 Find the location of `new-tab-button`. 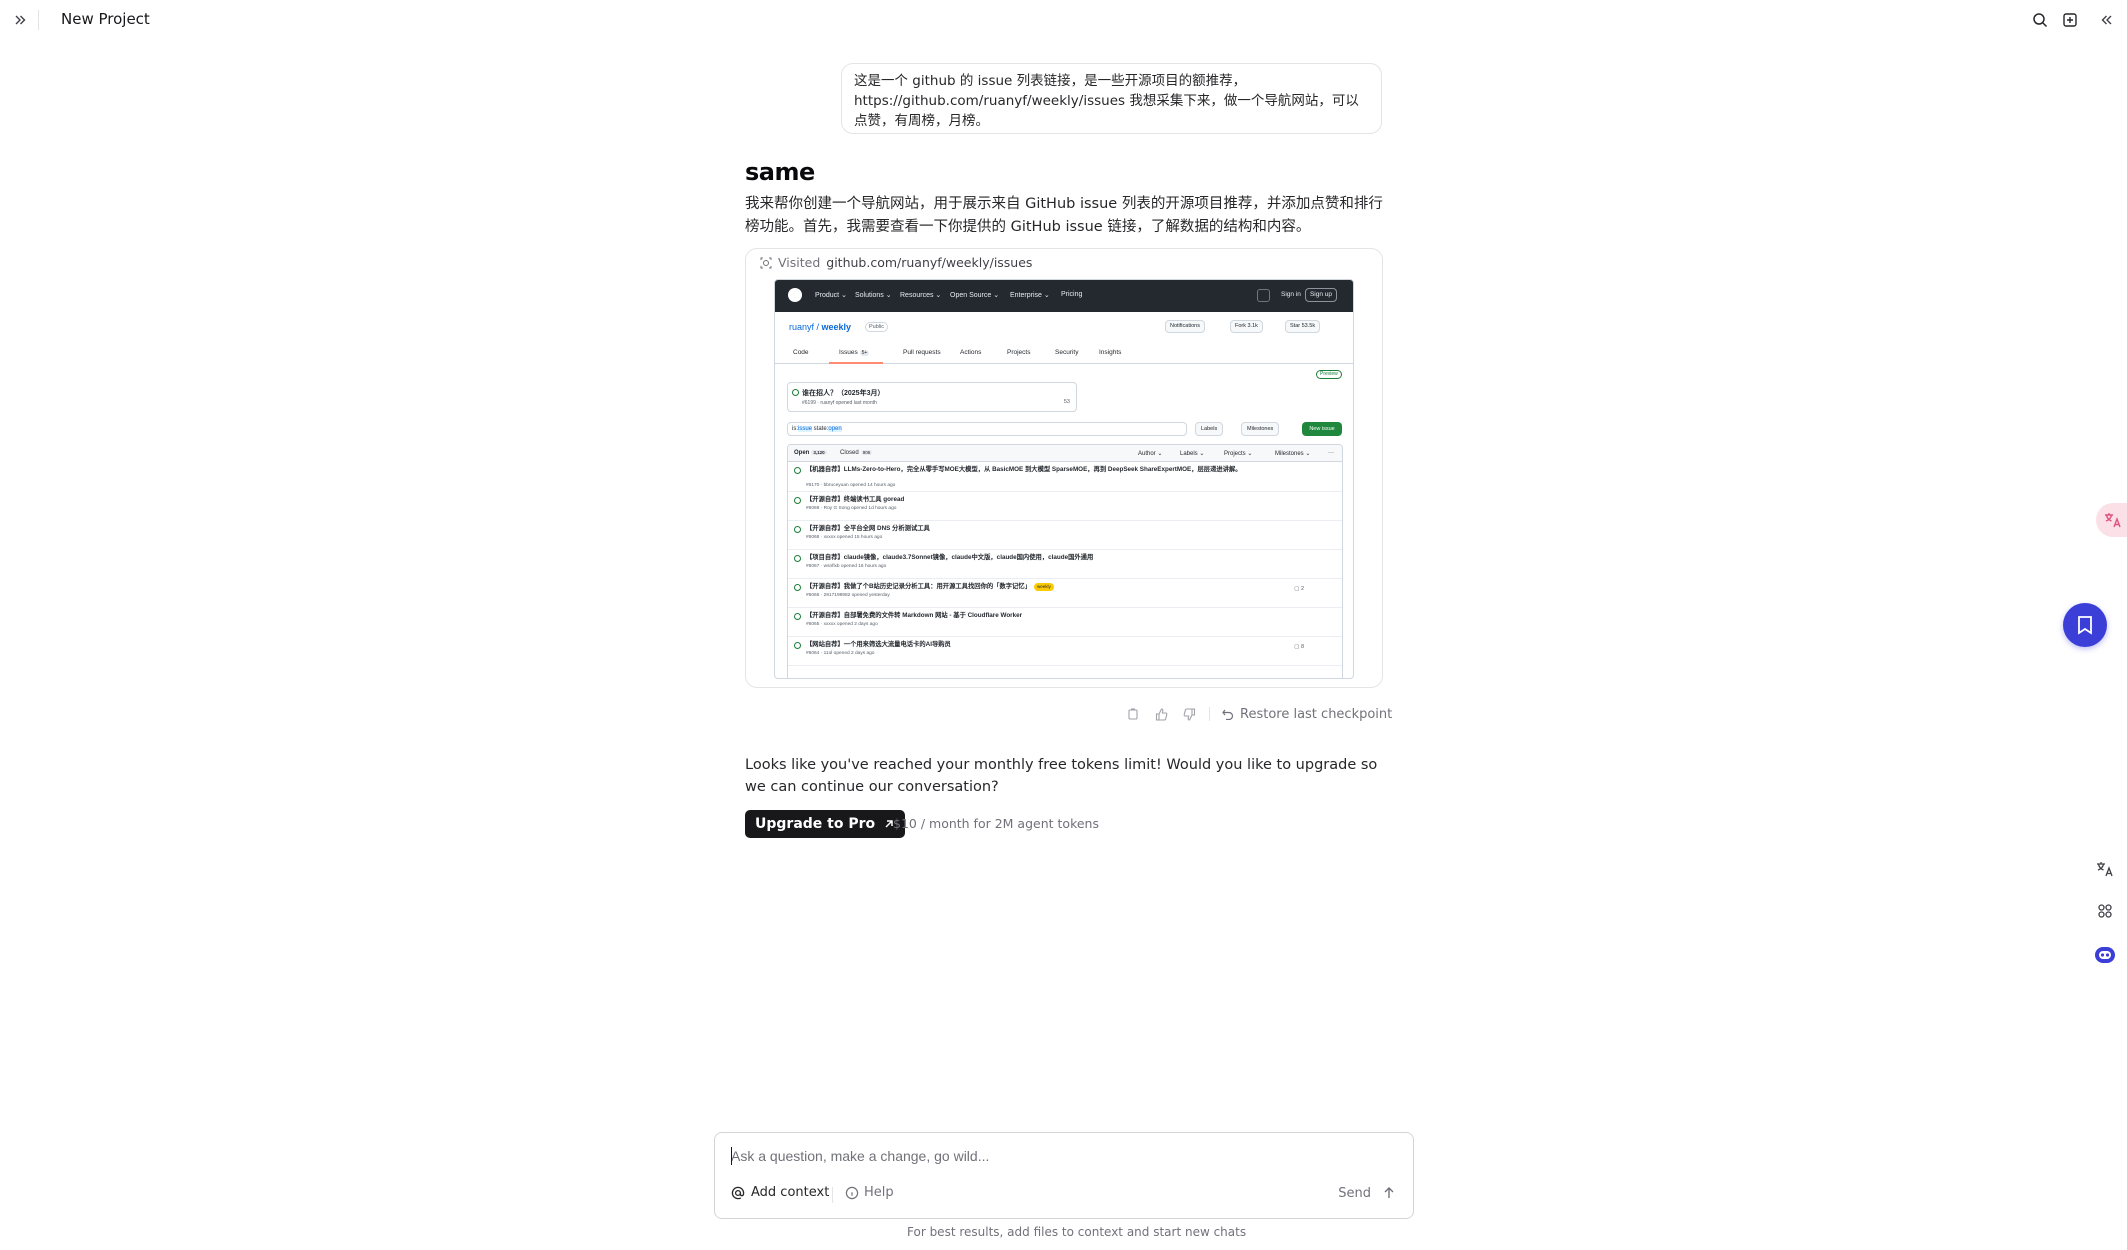

new-tab-button is located at coordinates (2070, 20).